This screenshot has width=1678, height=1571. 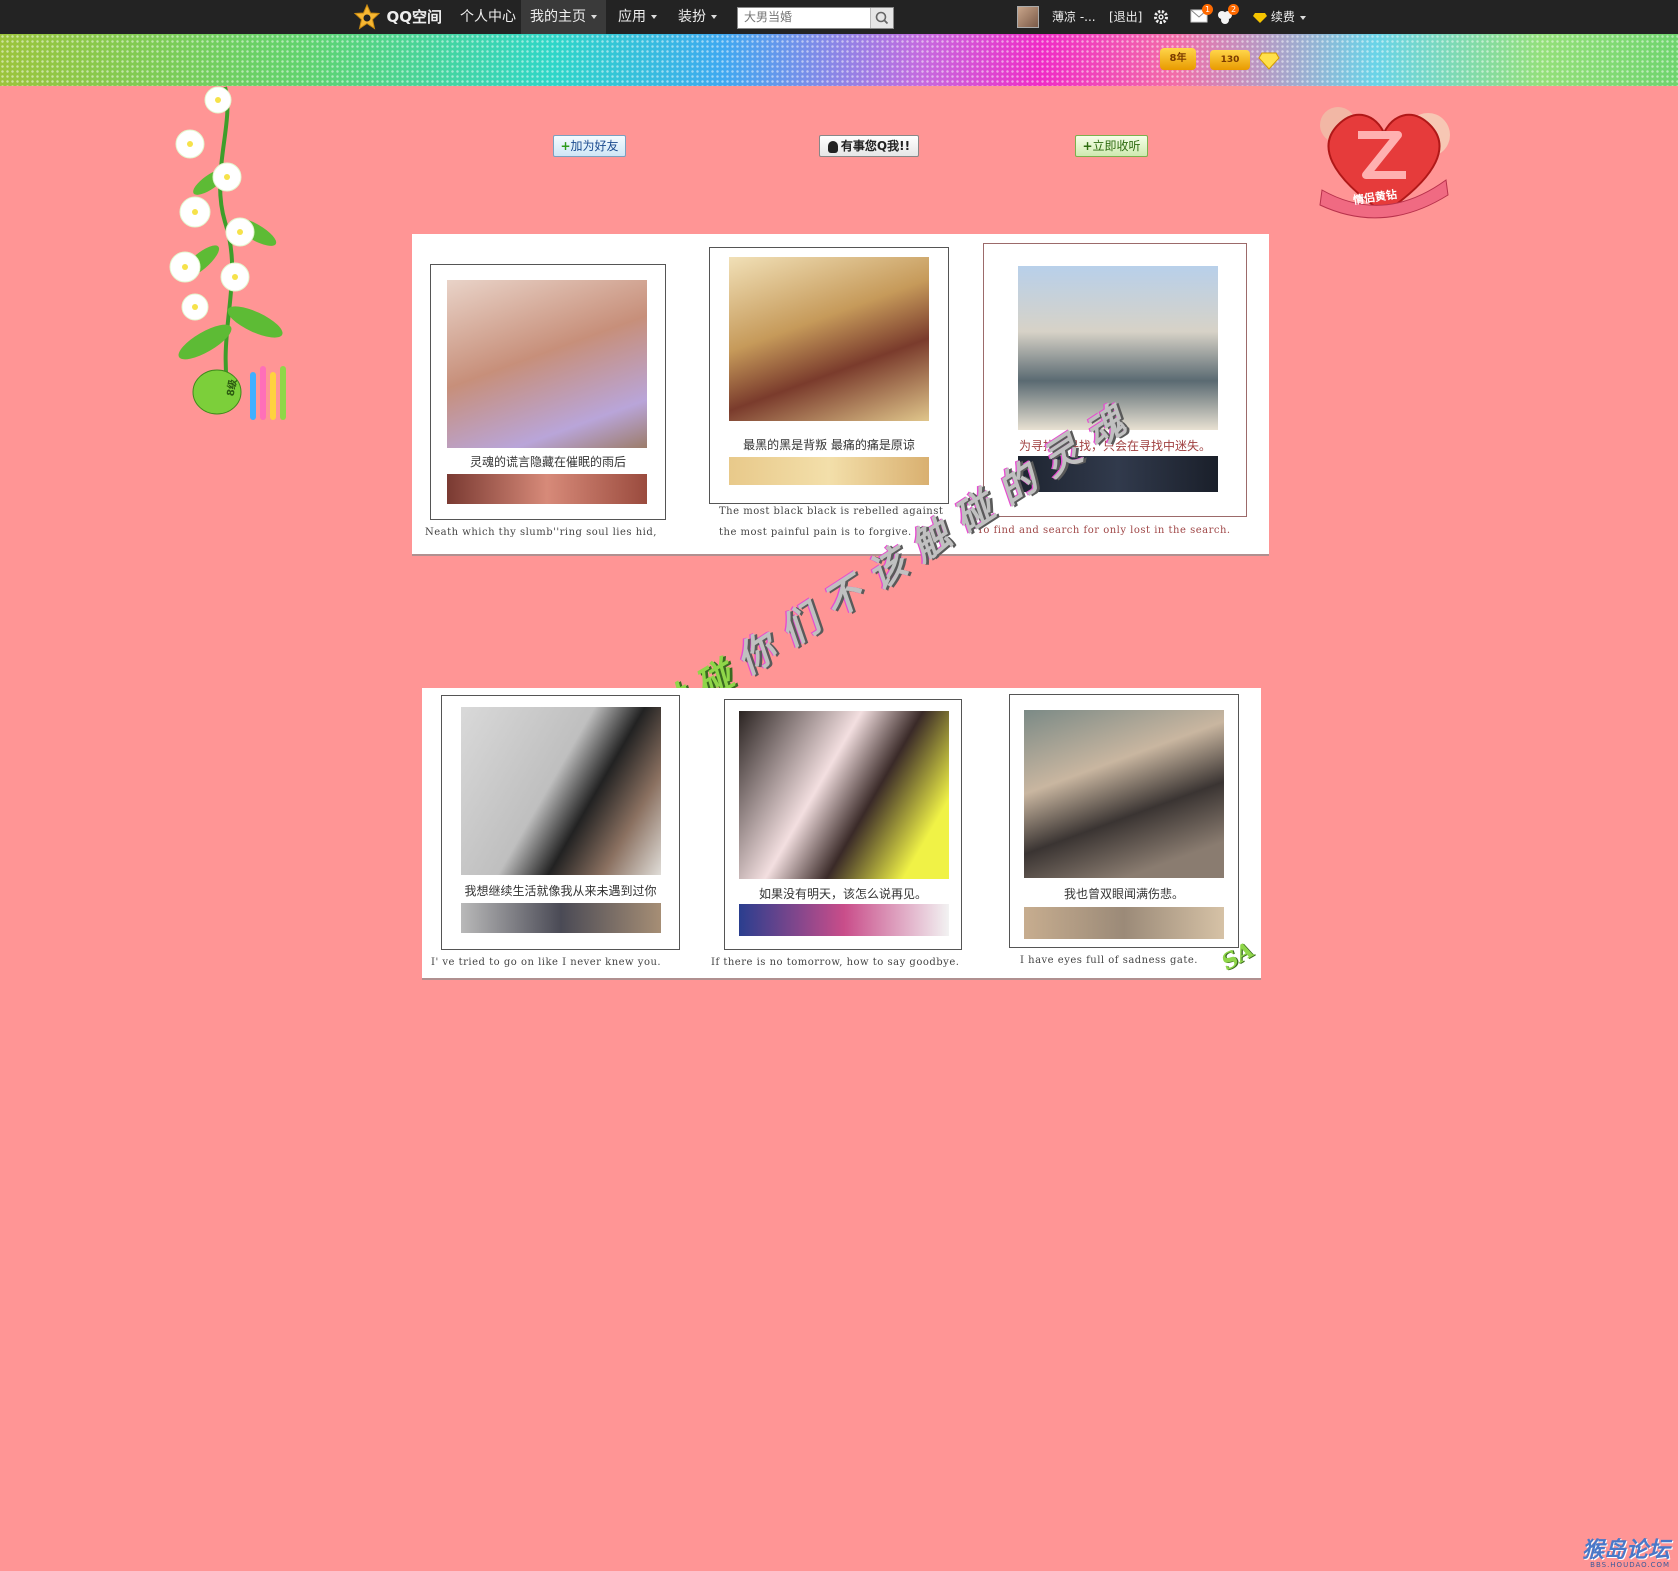 I want to click on nav-decorate-label: 装扮, so click(x=692, y=17).